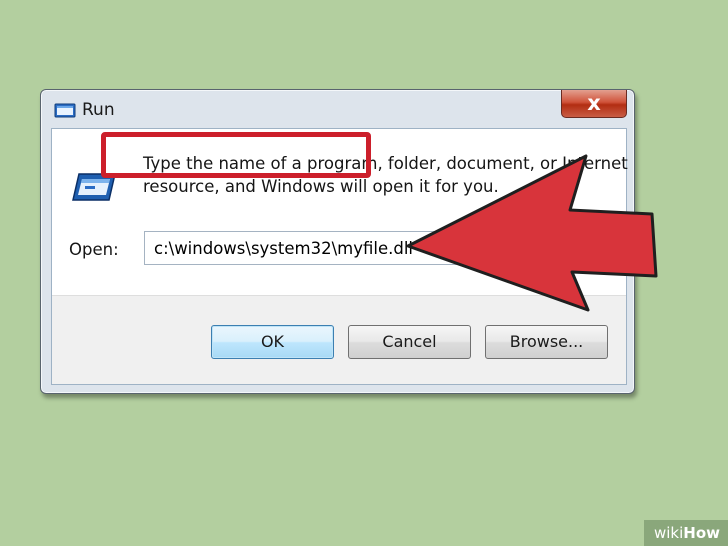 Image resolution: width=728 pixels, height=546 pixels. What do you see at coordinates (337, 109) in the screenshot?
I see `title-bar: Run x` at bounding box center [337, 109].